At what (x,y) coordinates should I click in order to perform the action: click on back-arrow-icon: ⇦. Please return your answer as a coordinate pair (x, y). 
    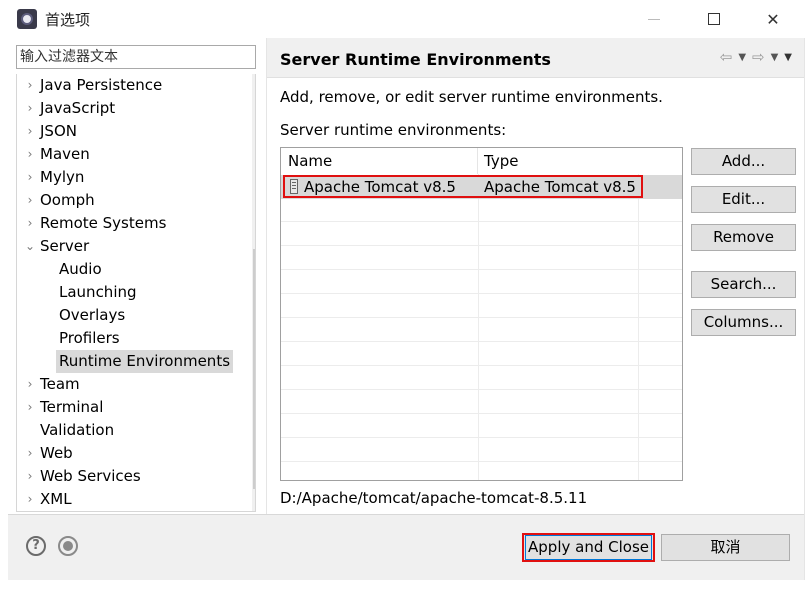
    Looking at the image, I should click on (726, 58).